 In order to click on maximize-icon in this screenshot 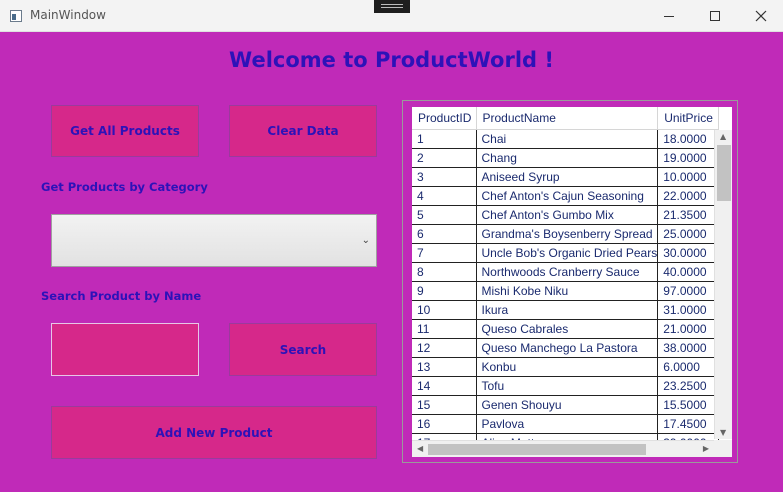, I will do `click(715, 16)`.